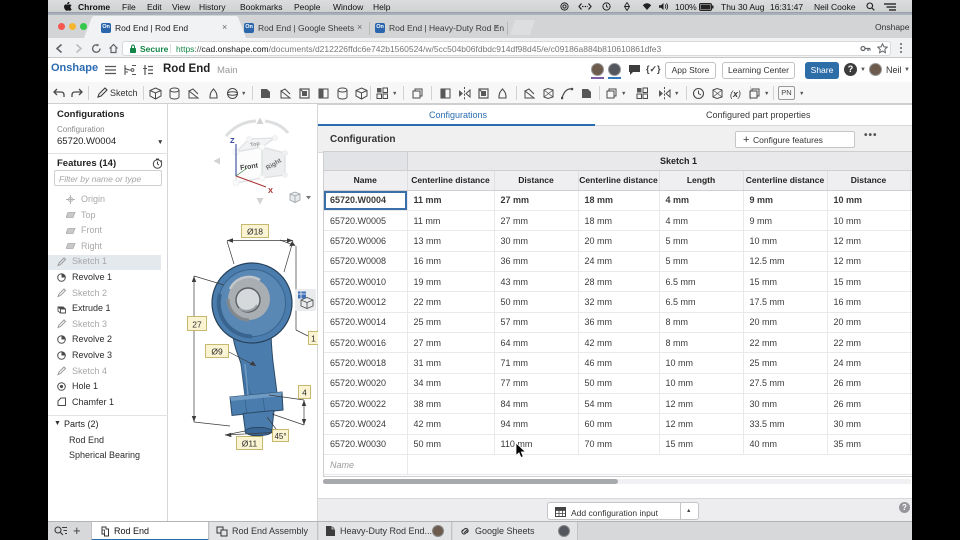 Image resolution: width=960 pixels, height=540 pixels. I want to click on svg-text: Ø11, so click(250, 444).